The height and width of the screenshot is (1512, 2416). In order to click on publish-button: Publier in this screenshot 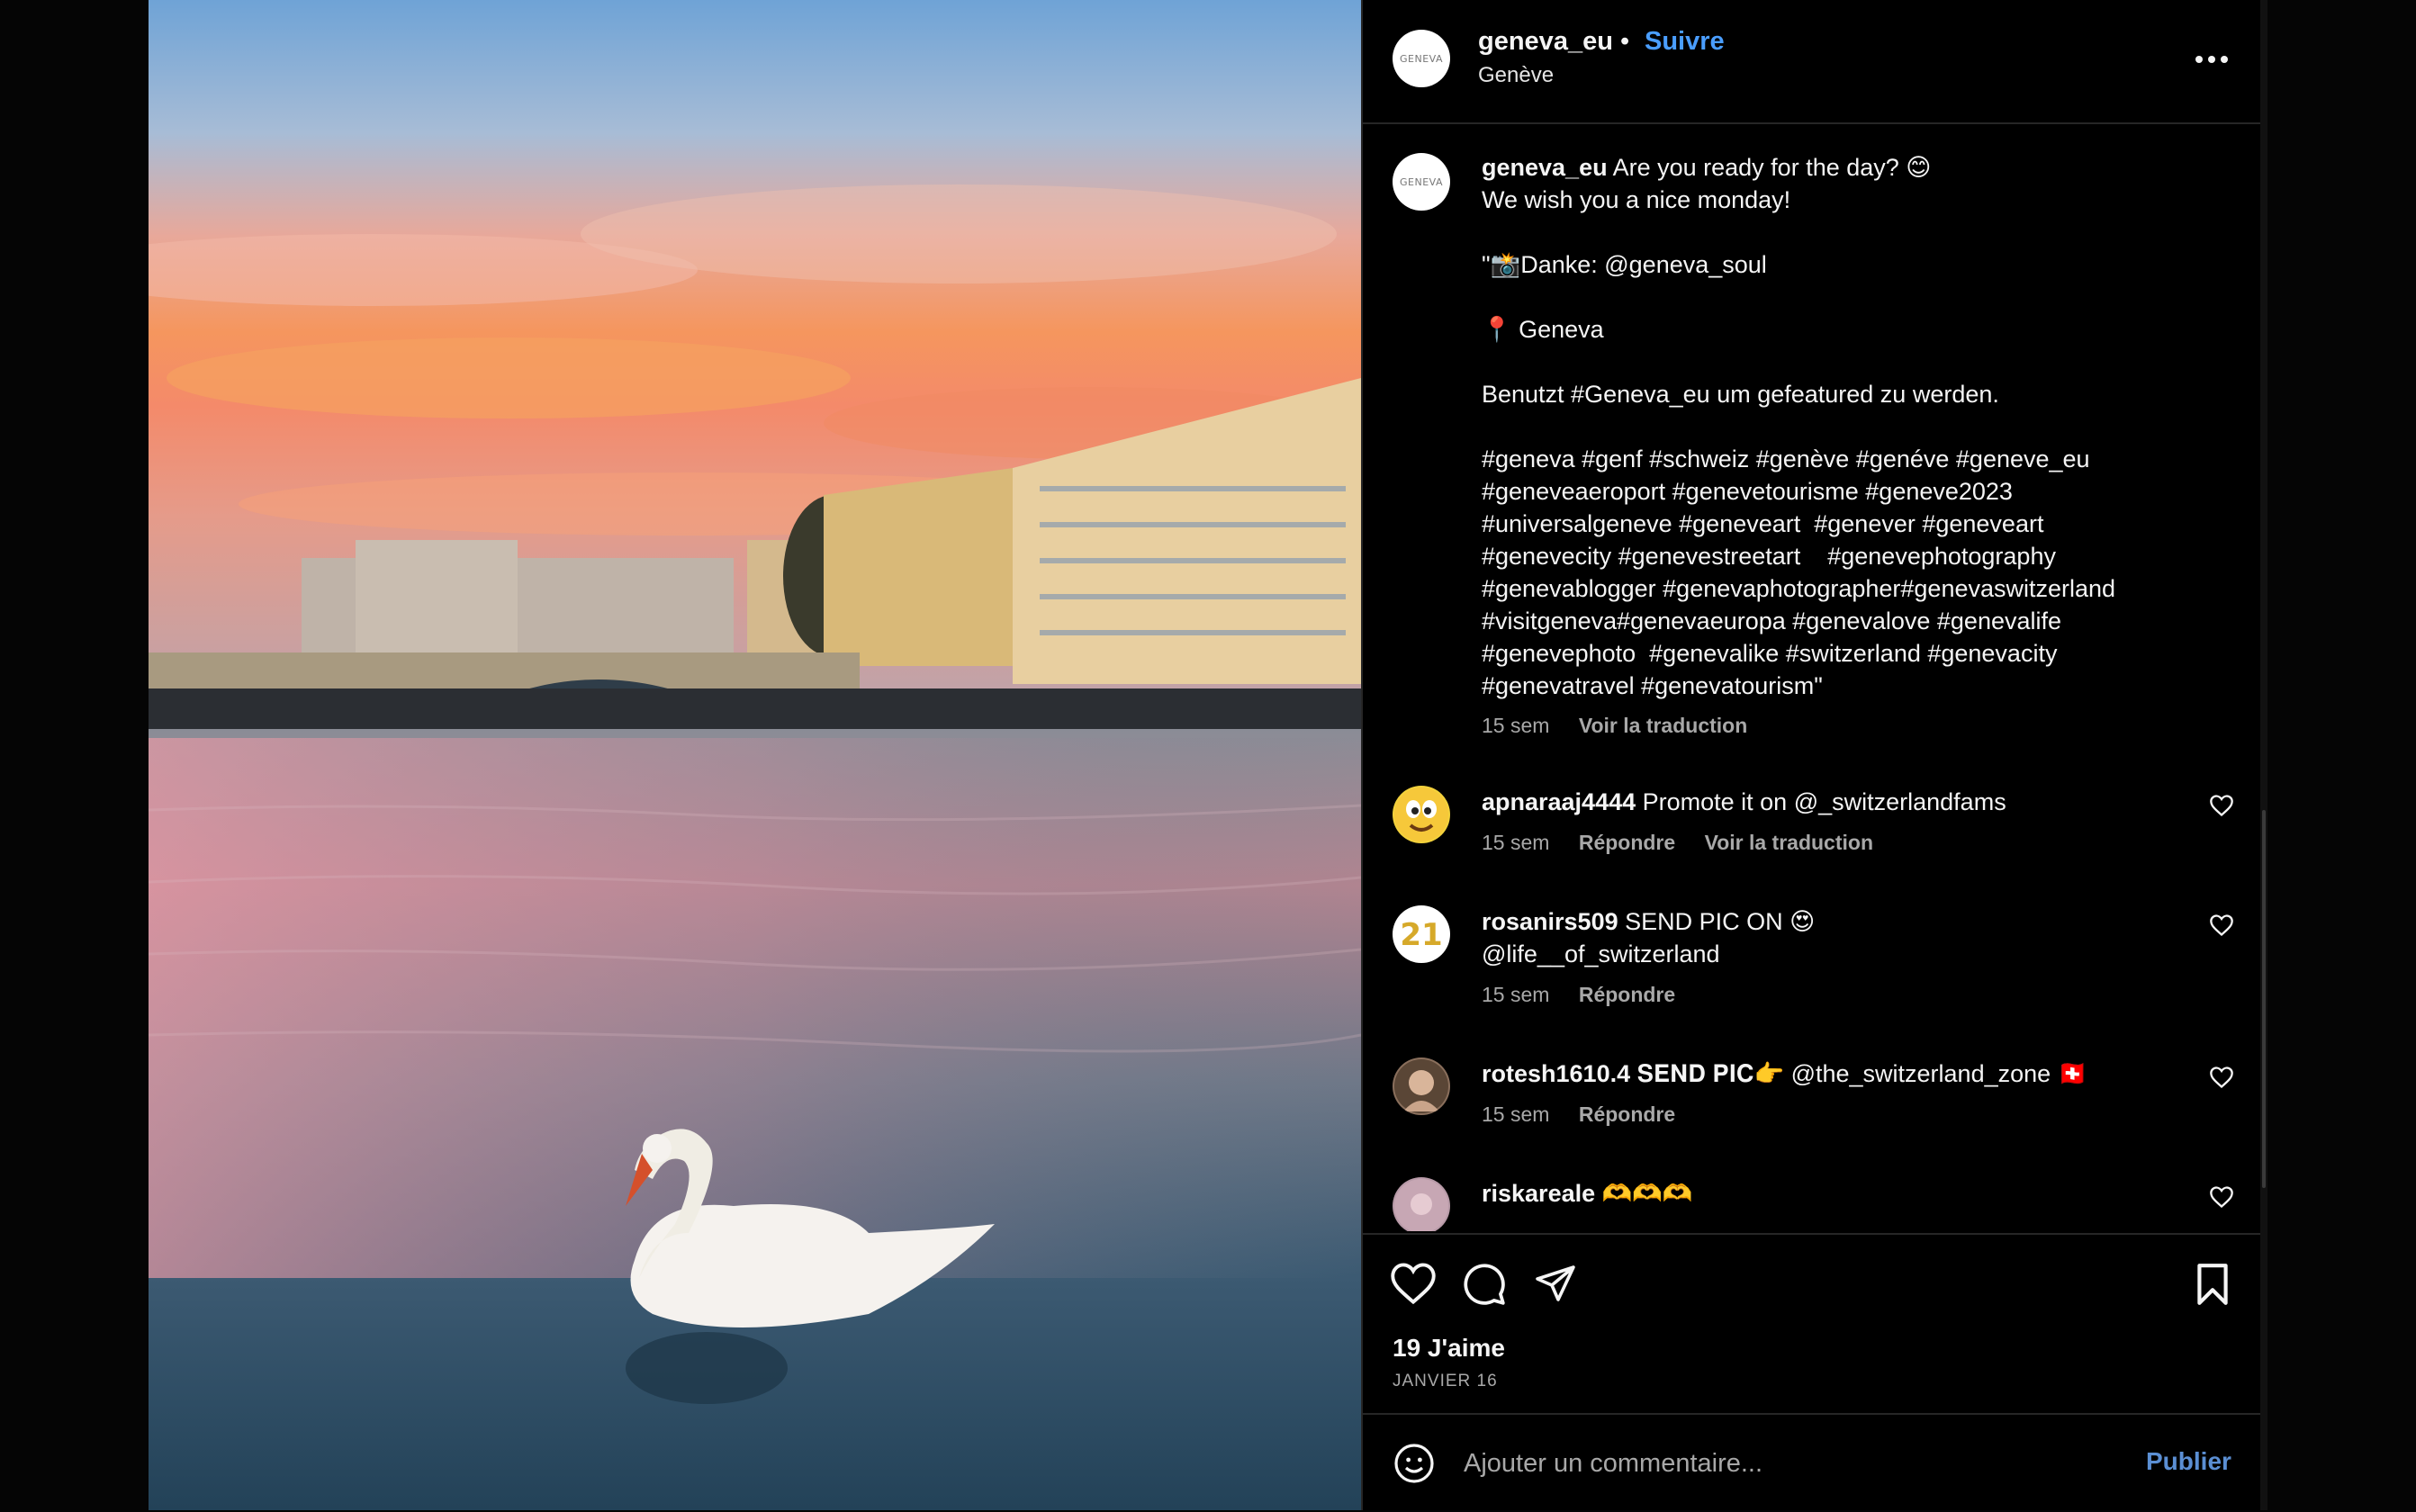, I will do `click(2188, 1461)`.